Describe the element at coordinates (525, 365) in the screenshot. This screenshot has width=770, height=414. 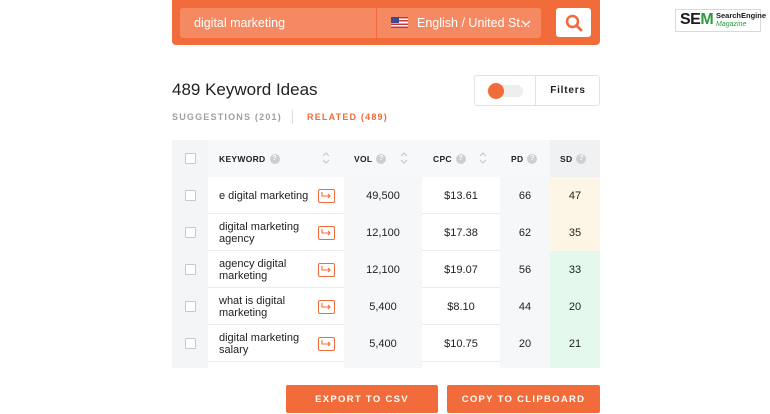
I see `pd-cell` at that location.